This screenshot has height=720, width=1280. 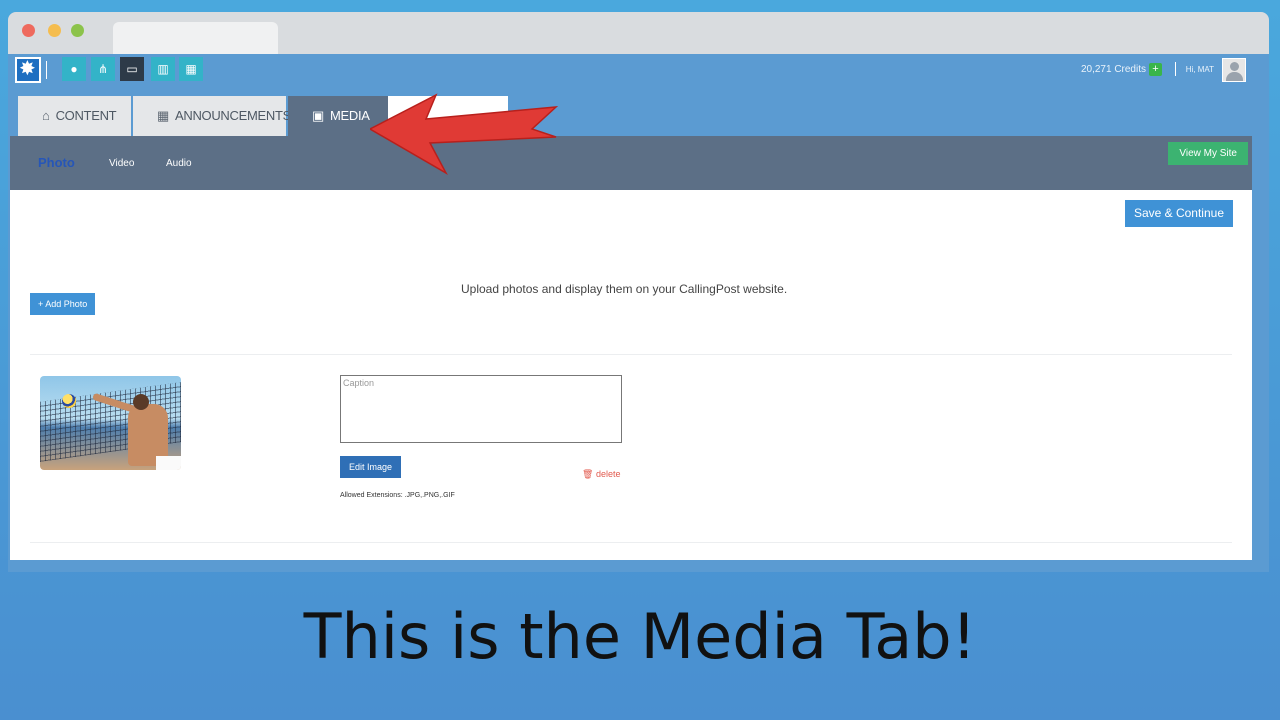 I want to click on header-separator, so click(x=46, y=70).